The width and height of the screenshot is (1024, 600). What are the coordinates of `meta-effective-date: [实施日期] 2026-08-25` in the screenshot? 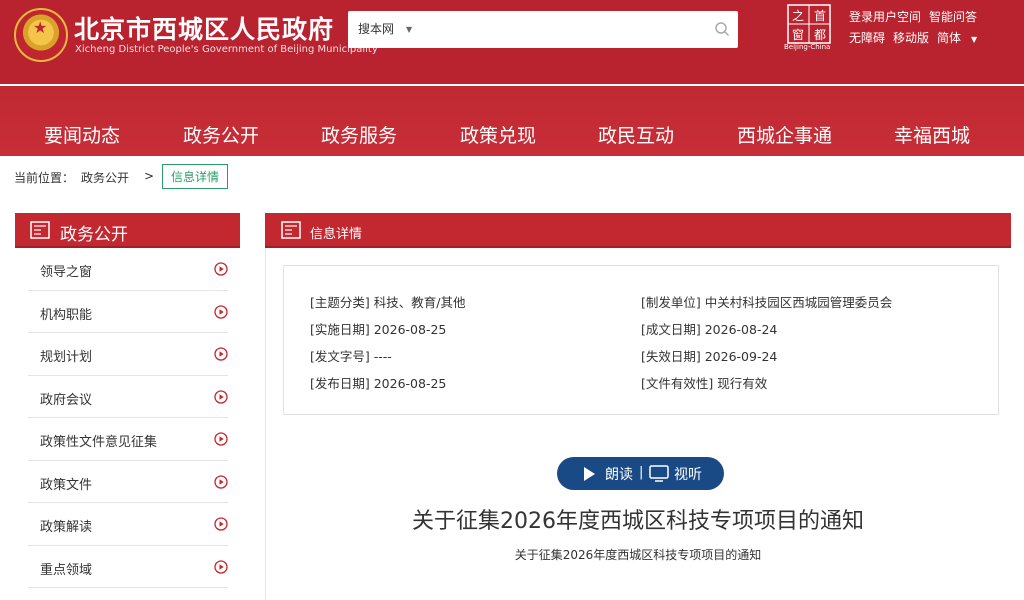 It's located at (378, 329).